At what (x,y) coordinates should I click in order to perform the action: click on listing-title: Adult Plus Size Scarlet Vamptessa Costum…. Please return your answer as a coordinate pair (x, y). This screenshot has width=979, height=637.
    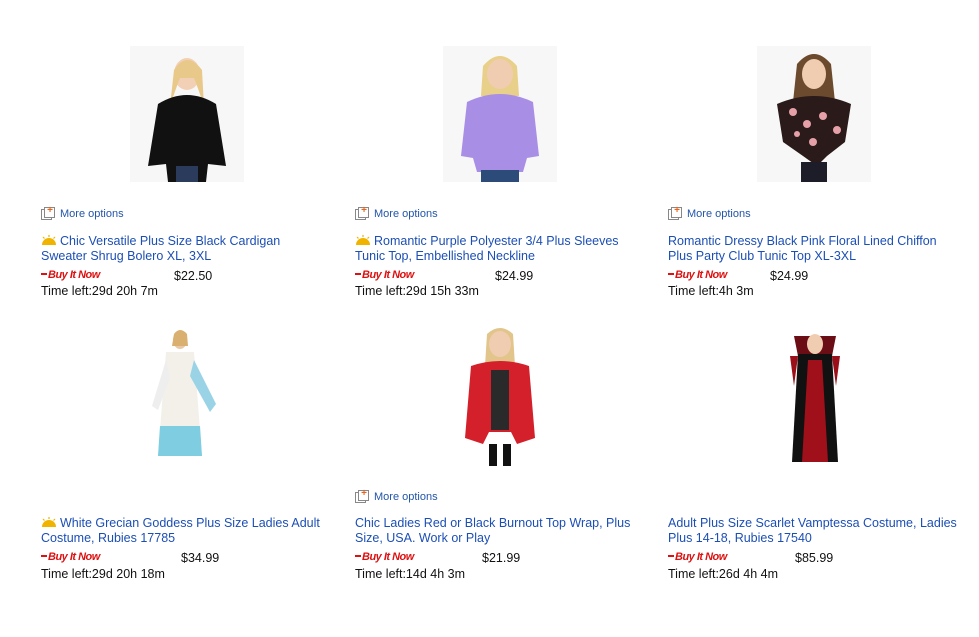
    Looking at the image, I should click on (812, 530).